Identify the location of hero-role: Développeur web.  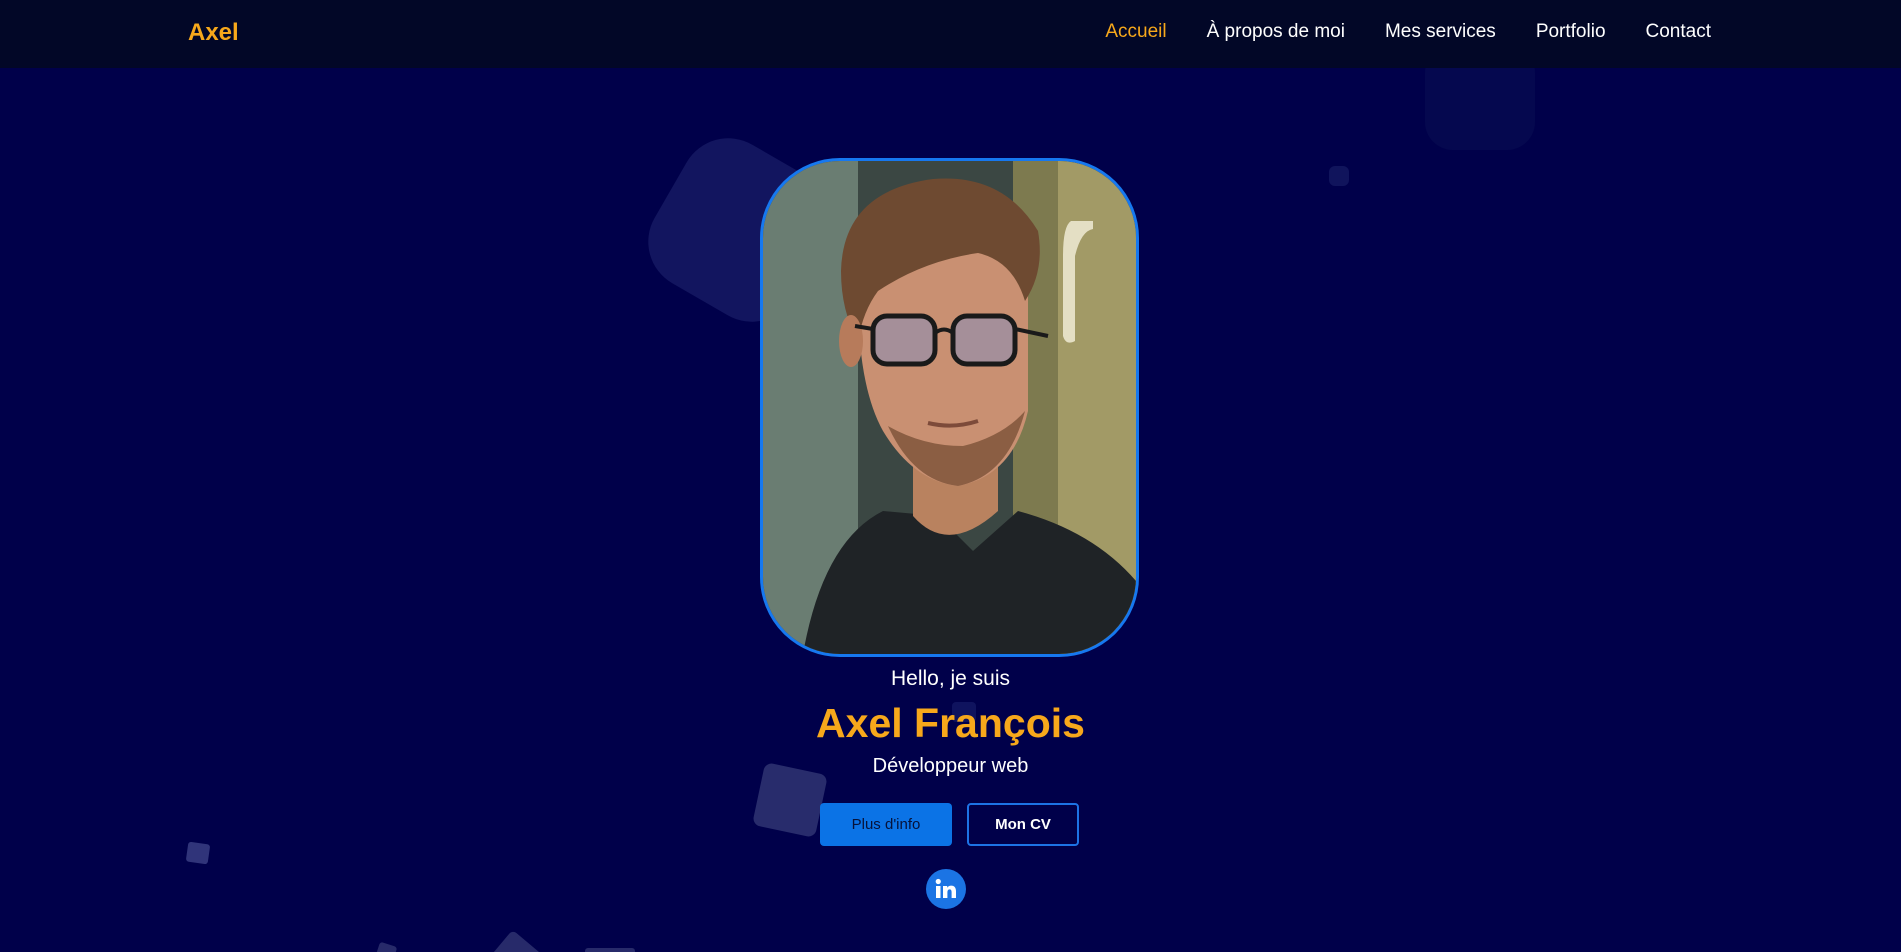
(950, 766).